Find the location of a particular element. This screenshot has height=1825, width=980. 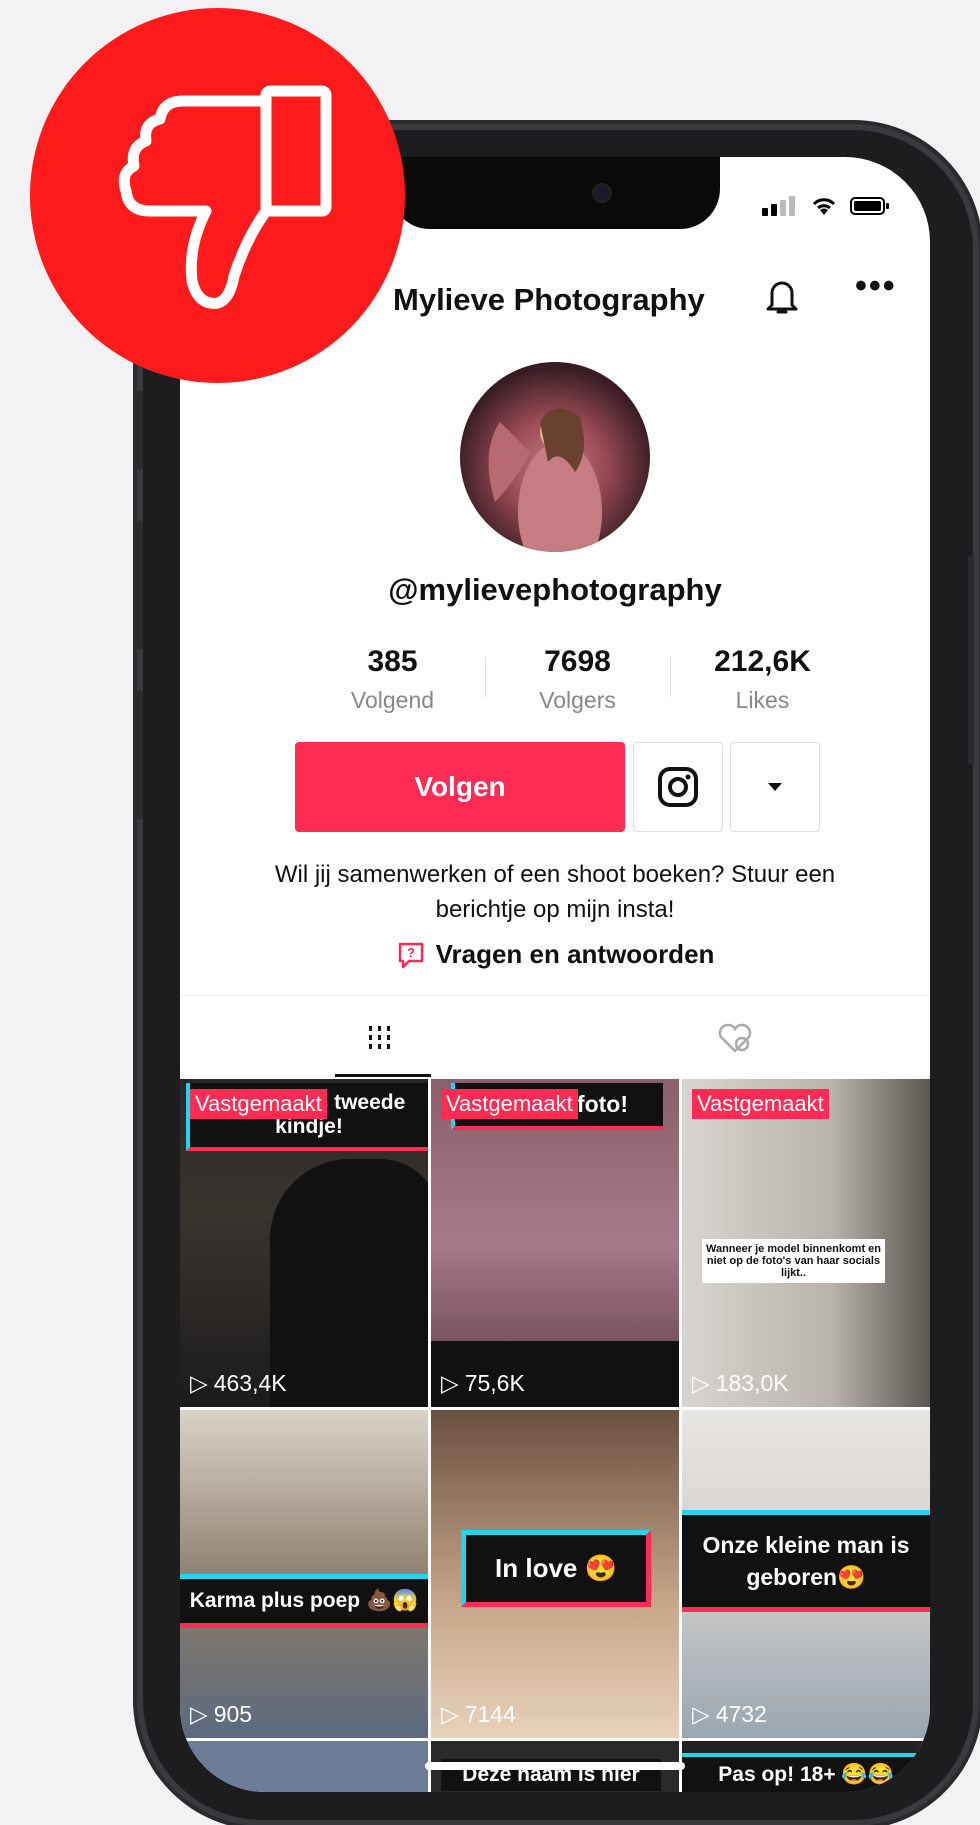

thumb-shape is located at coordinates (349, 1283).